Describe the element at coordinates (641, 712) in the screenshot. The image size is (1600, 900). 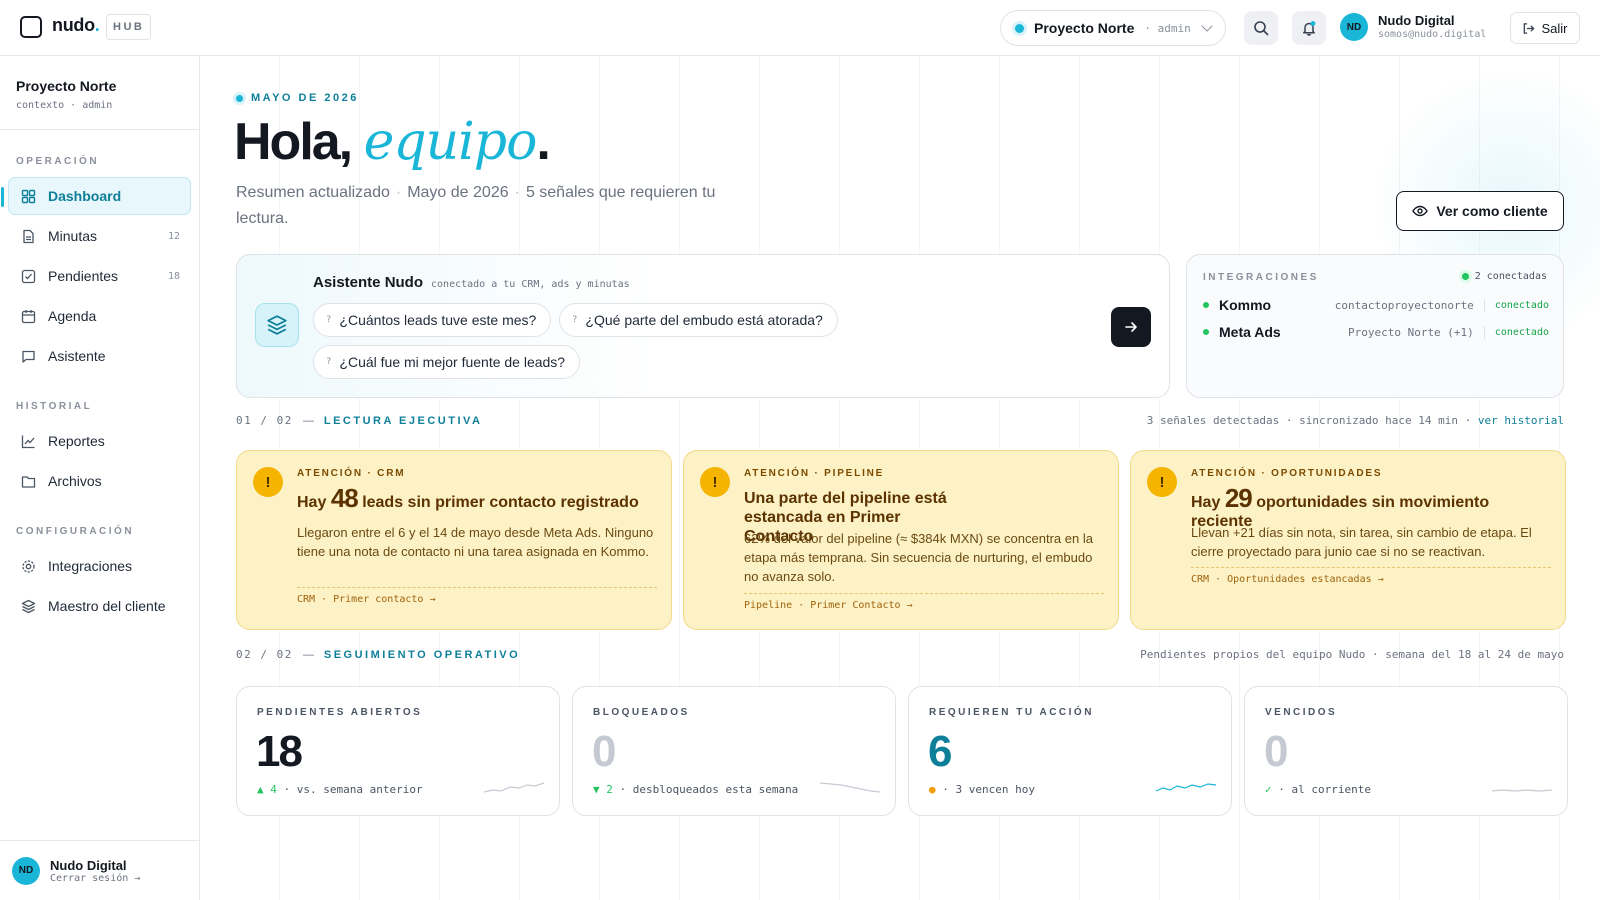
I see `kpi-label: BLOQUEADOS` at that location.